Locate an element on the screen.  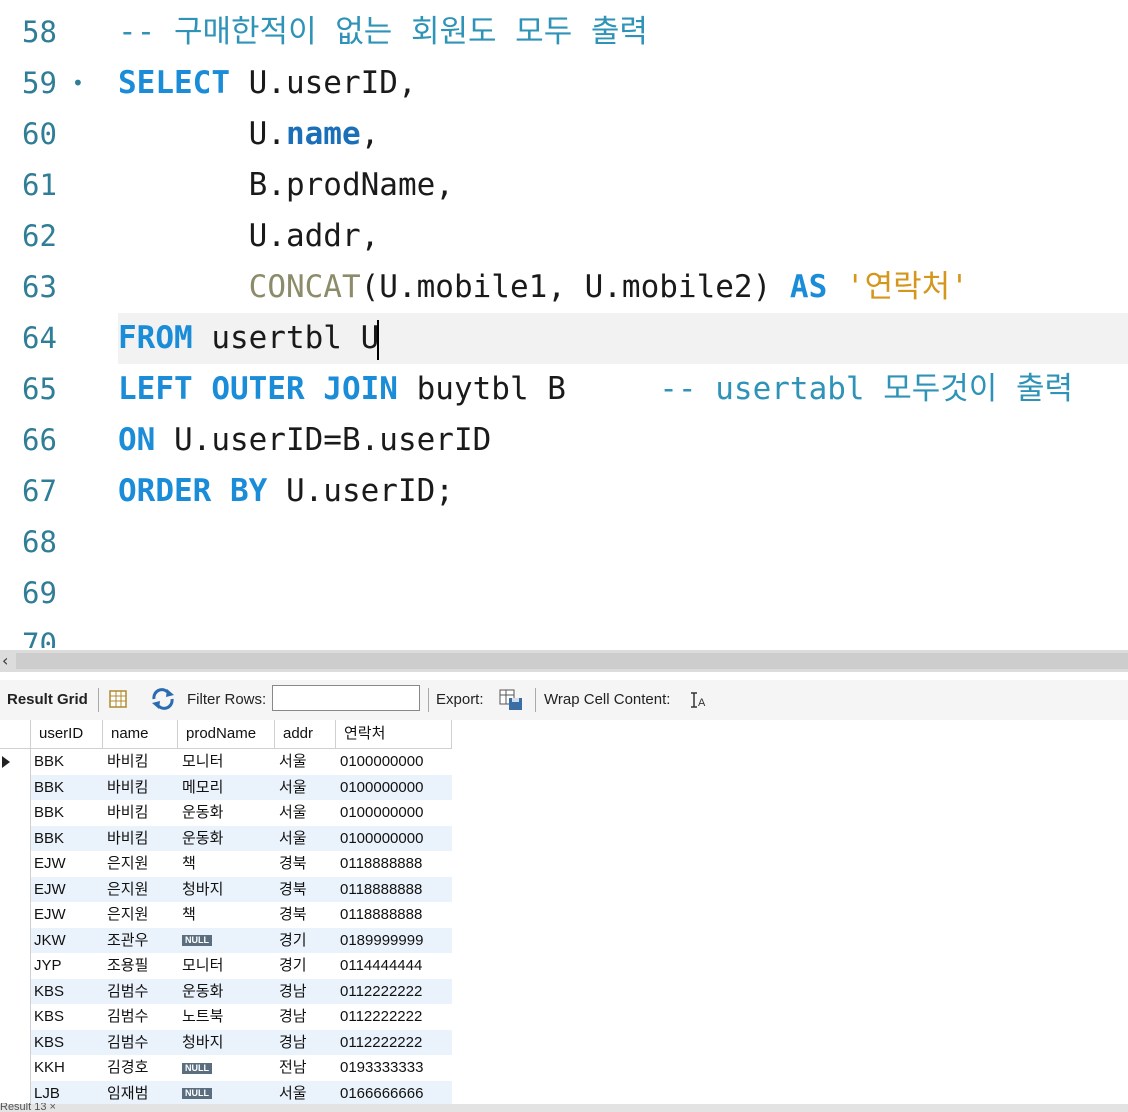
table-row: BBK 바비킴 메모리 서울 0100000000 is located at coordinates (226, 787).